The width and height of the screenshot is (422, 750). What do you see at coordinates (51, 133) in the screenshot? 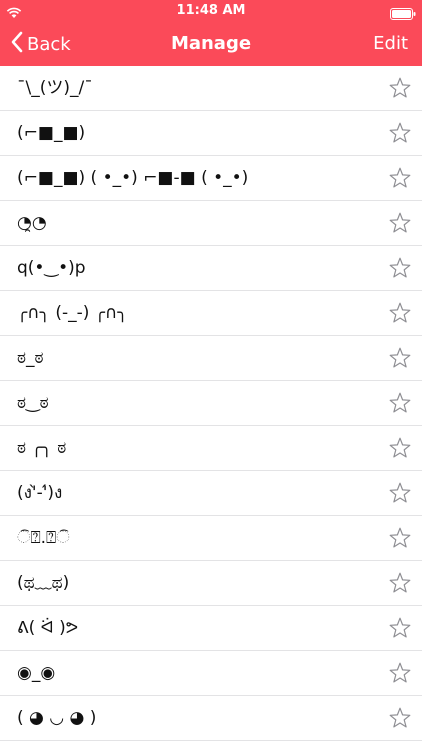
I see `kaomoji-text: (⌐■_■)` at bounding box center [51, 133].